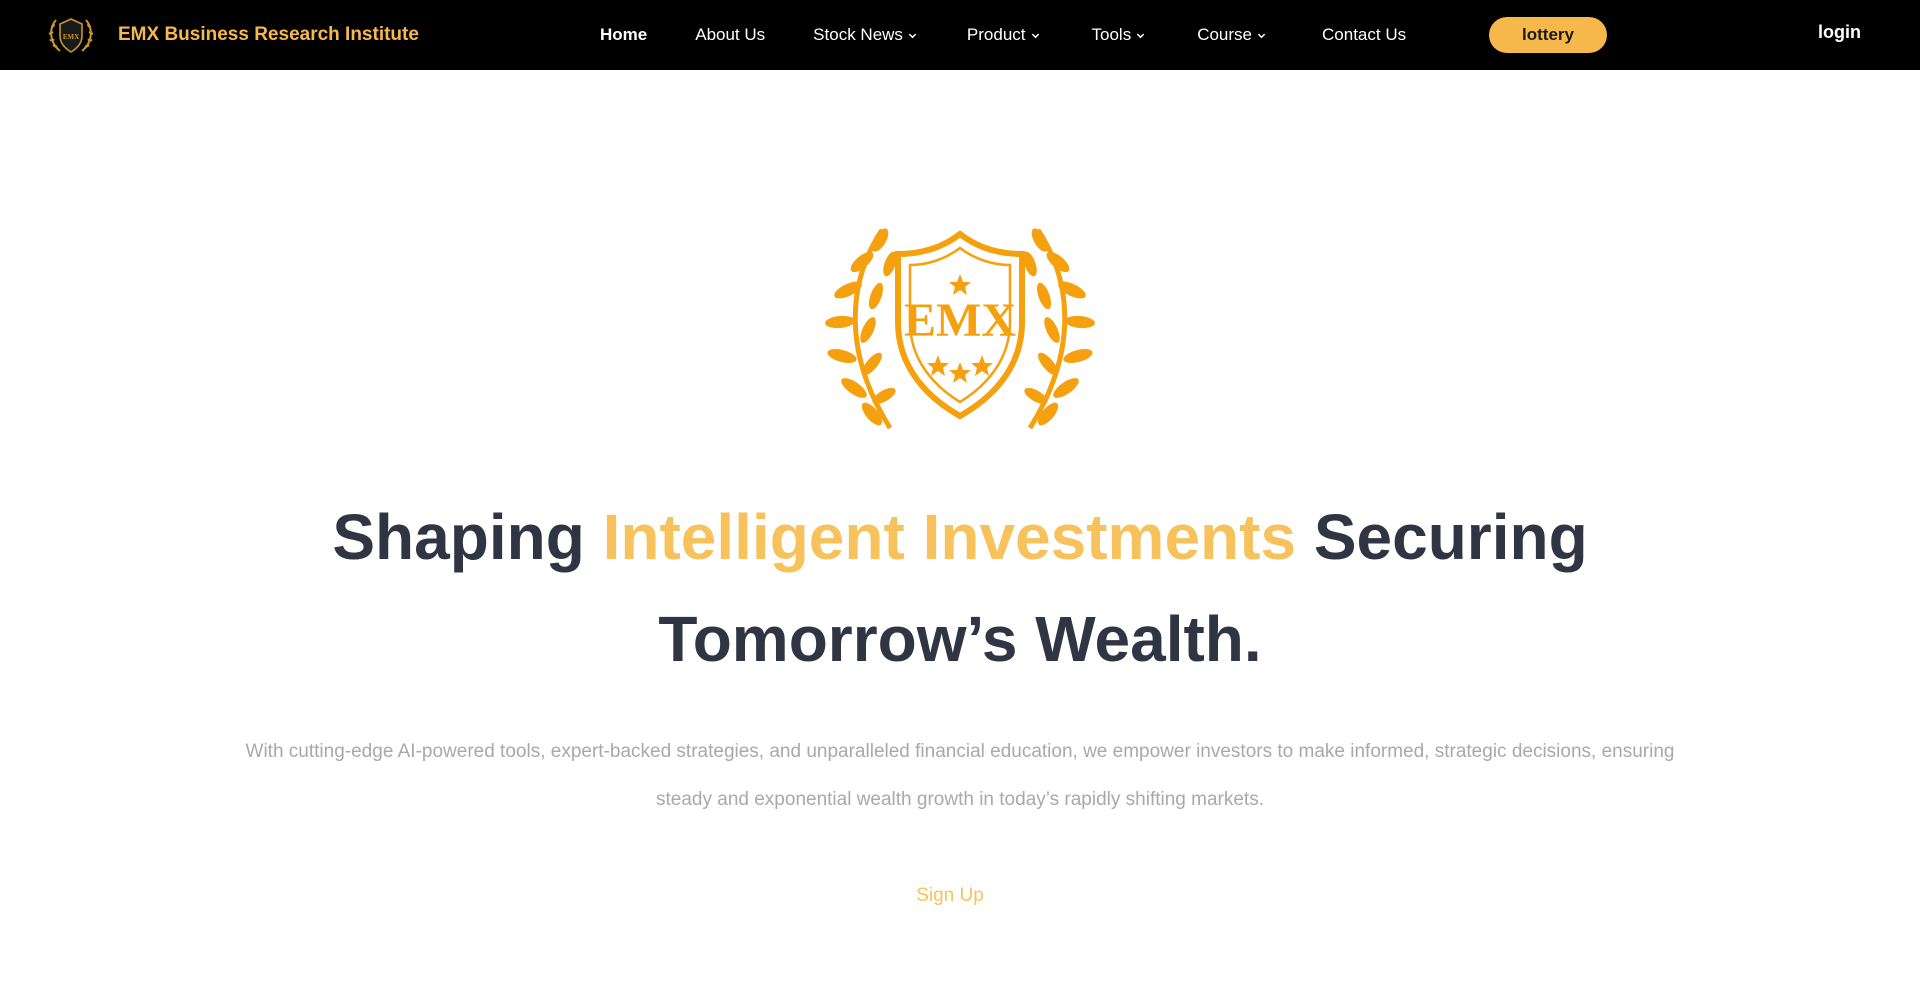 The height and width of the screenshot is (993, 1920). What do you see at coordinates (858, 34) in the screenshot?
I see `nav-stock-news-label: Stock News` at bounding box center [858, 34].